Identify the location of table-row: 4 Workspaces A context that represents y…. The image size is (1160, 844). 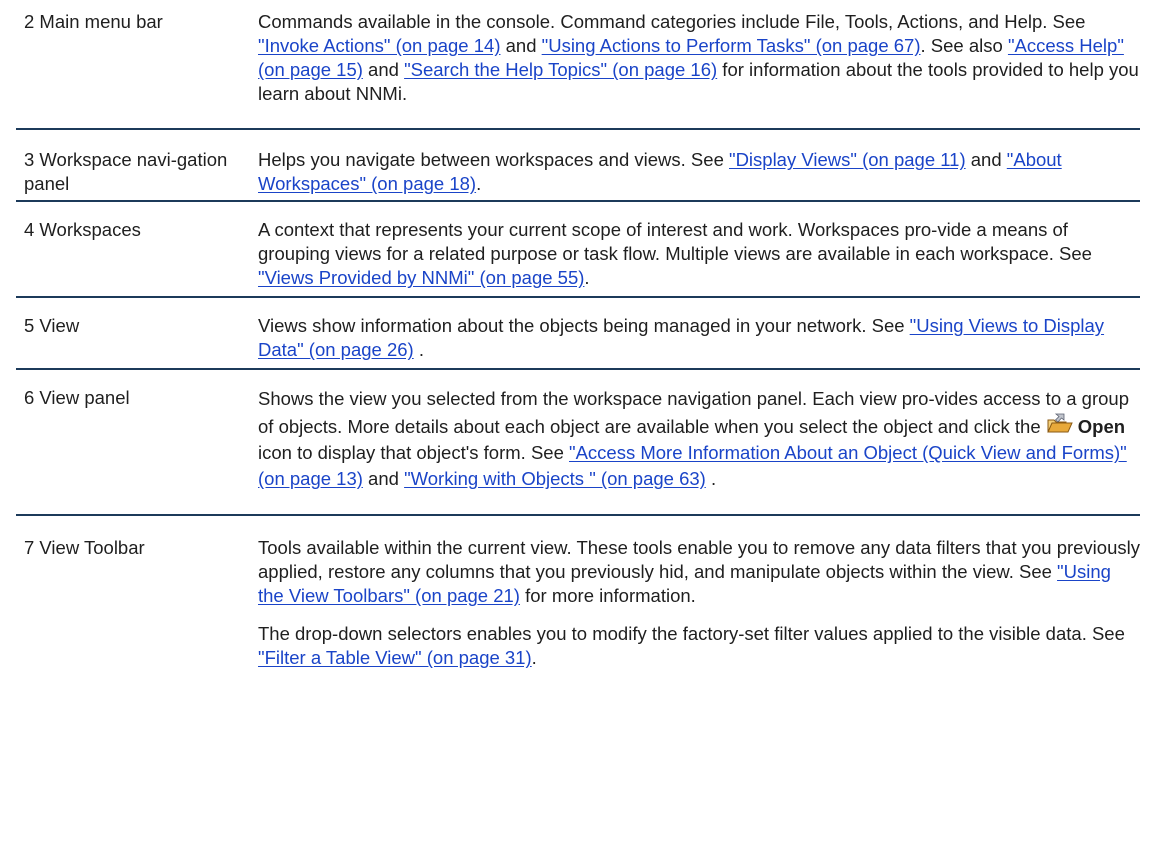
(578, 254).